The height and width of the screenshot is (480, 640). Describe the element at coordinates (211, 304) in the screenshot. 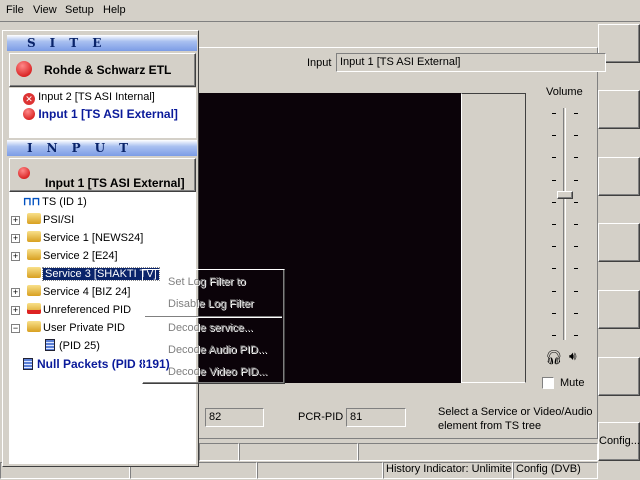

I see `menu-item-disable-log-filter: Disable Log Filter` at that location.